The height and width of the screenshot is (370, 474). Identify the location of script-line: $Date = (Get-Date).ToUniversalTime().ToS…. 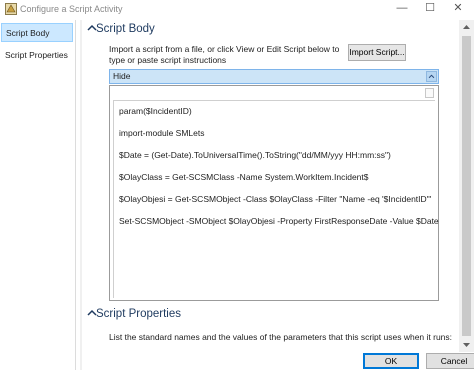
(255, 155).